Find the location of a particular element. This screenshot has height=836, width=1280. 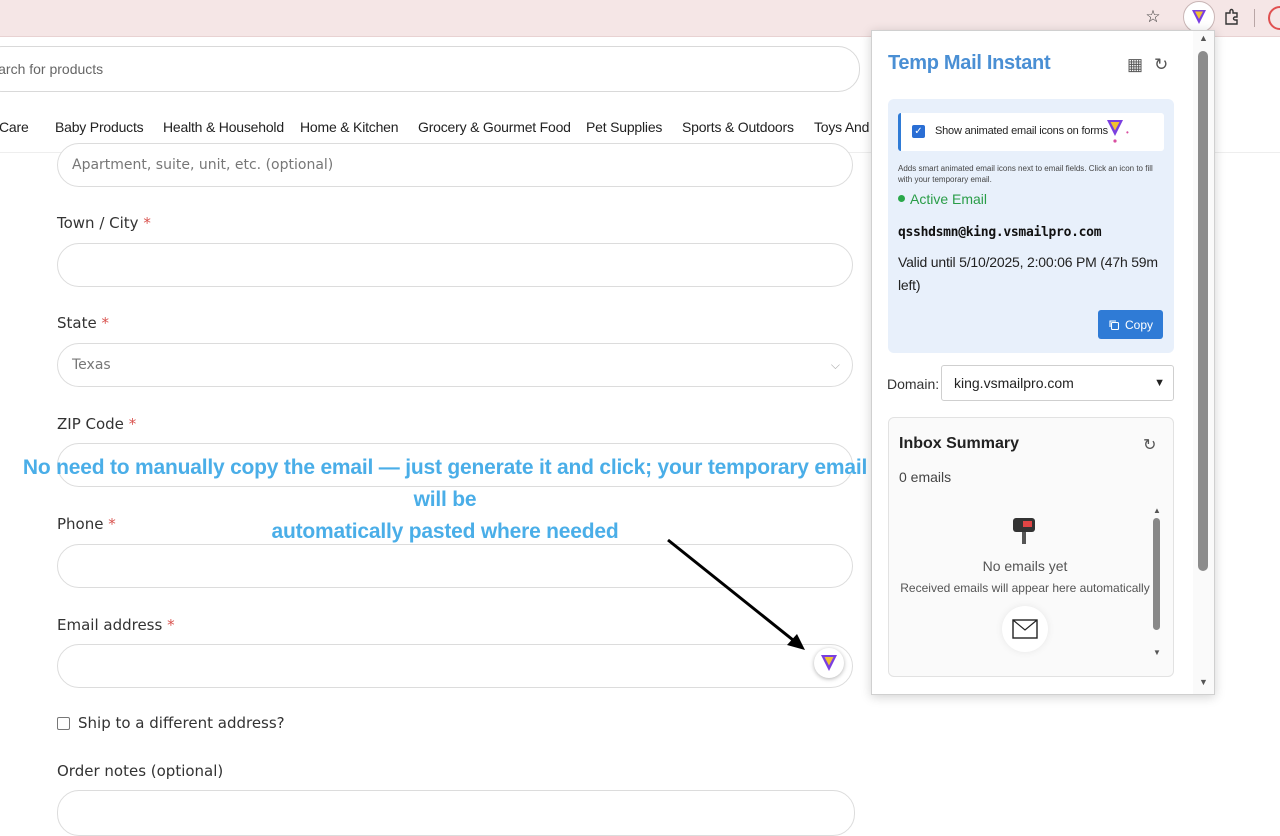

category-baby-products: Baby Products is located at coordinates (99, 127).